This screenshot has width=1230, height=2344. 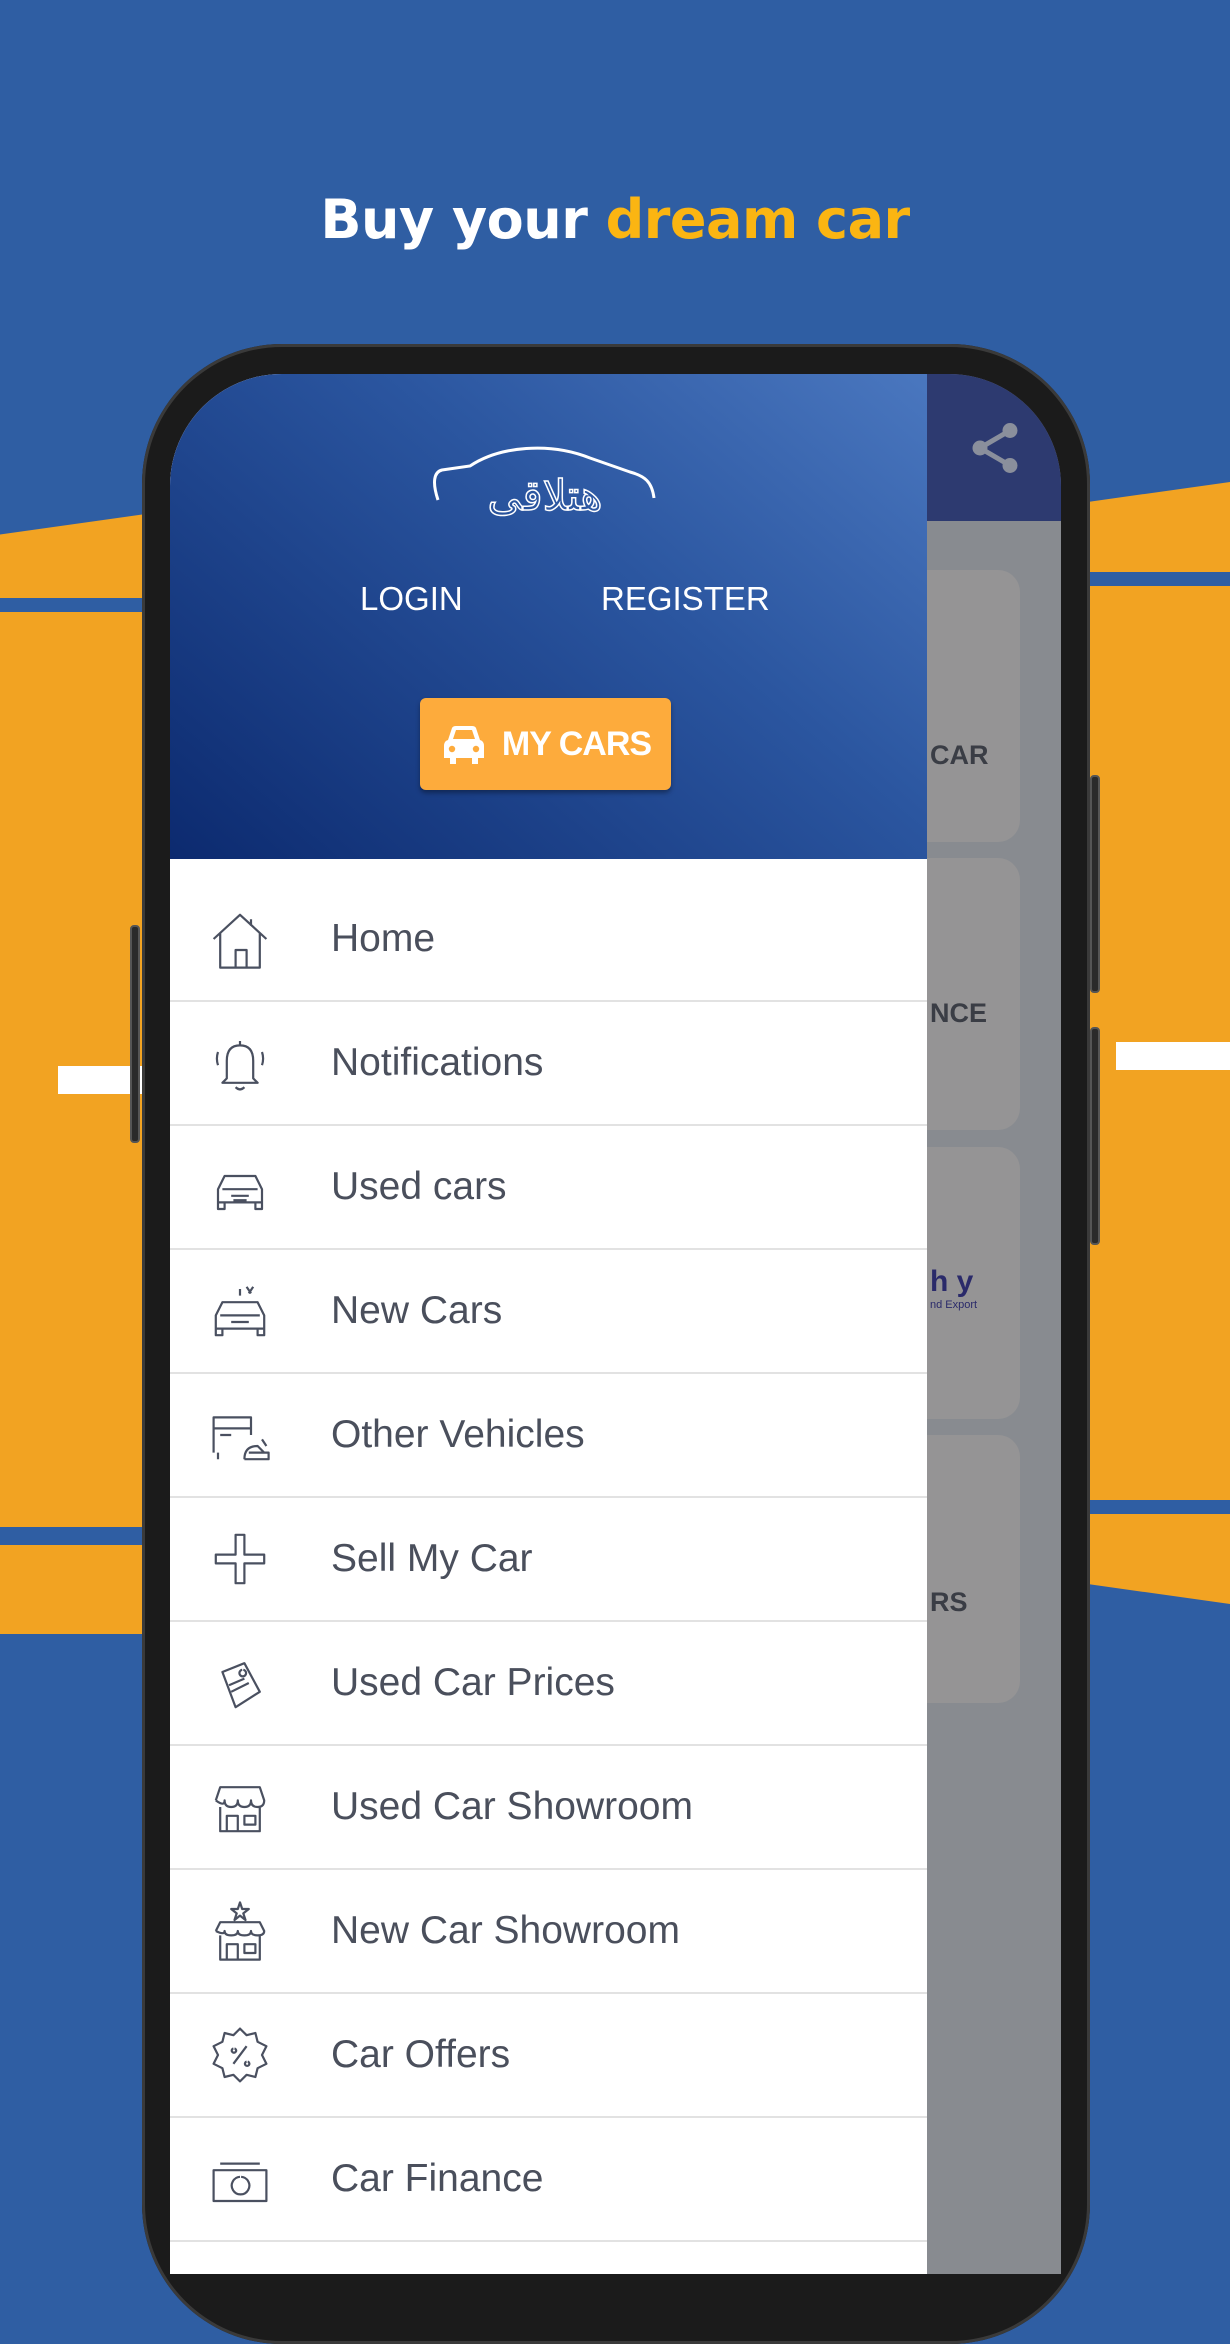 I want to click on menu-item-label: New Car Showroom, so click(x=505, y=1930).